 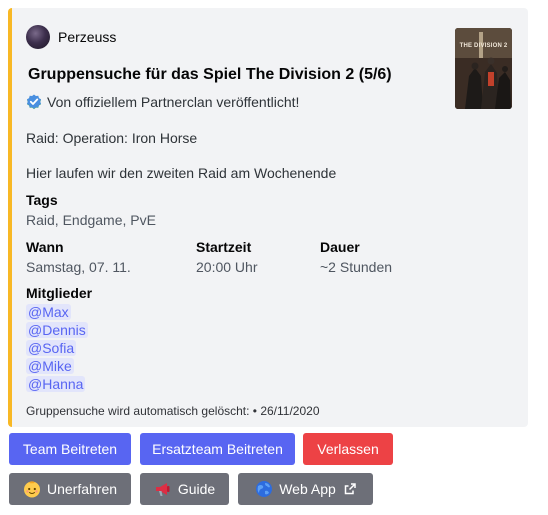 What do you see at coordinates (50, 366) in the screenshot?
I see `member-mention: @Mike` at bounding box center [50, 366].